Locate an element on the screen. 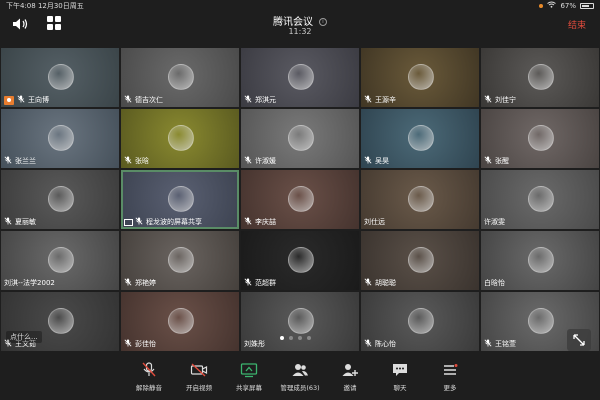  fullscreen-button is located at coordinates (579, 340).